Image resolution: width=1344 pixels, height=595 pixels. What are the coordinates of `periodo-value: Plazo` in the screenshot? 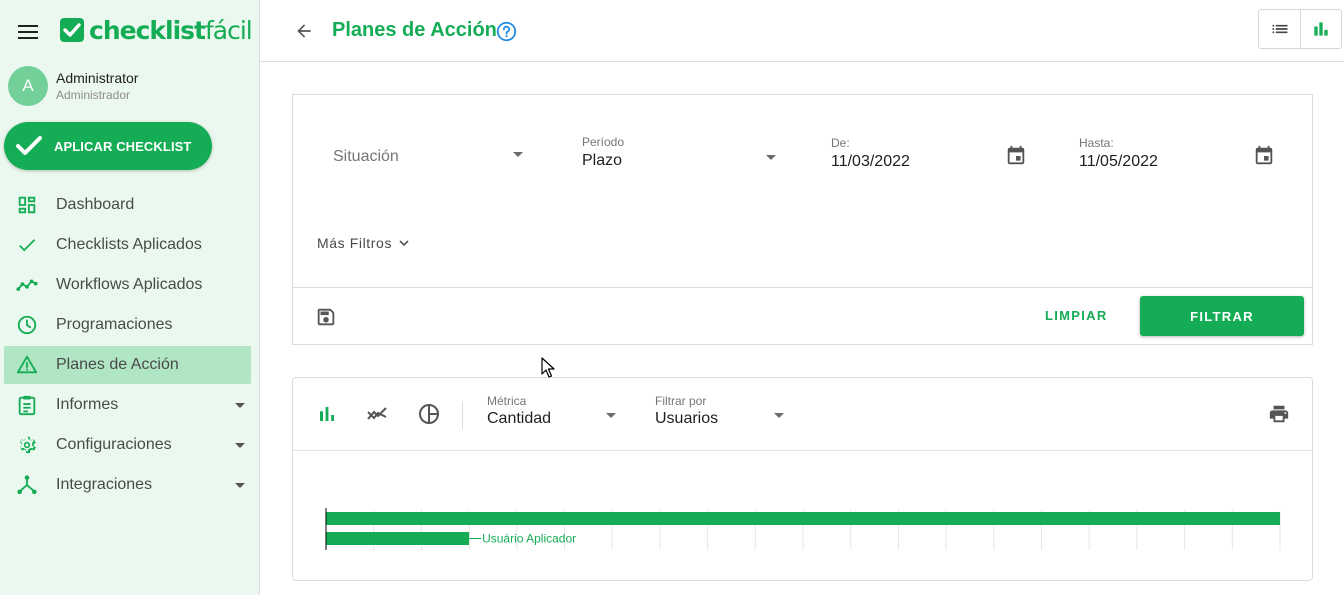 It's located at (602, 160).